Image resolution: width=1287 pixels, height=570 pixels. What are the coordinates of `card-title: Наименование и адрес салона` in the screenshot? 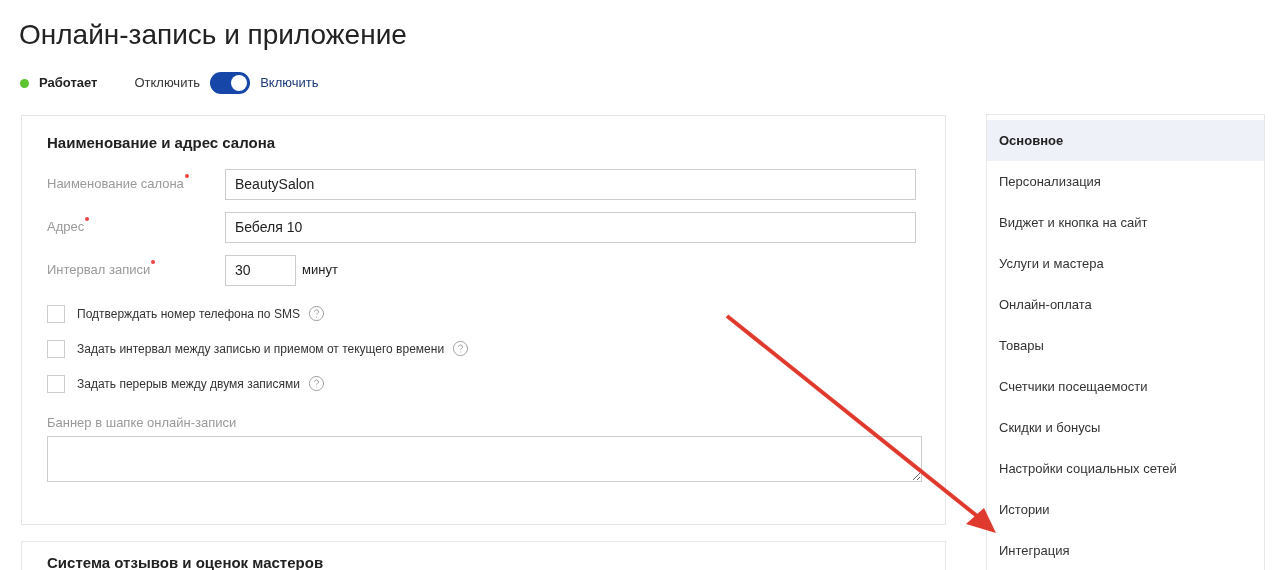 It's located at (162, 143).